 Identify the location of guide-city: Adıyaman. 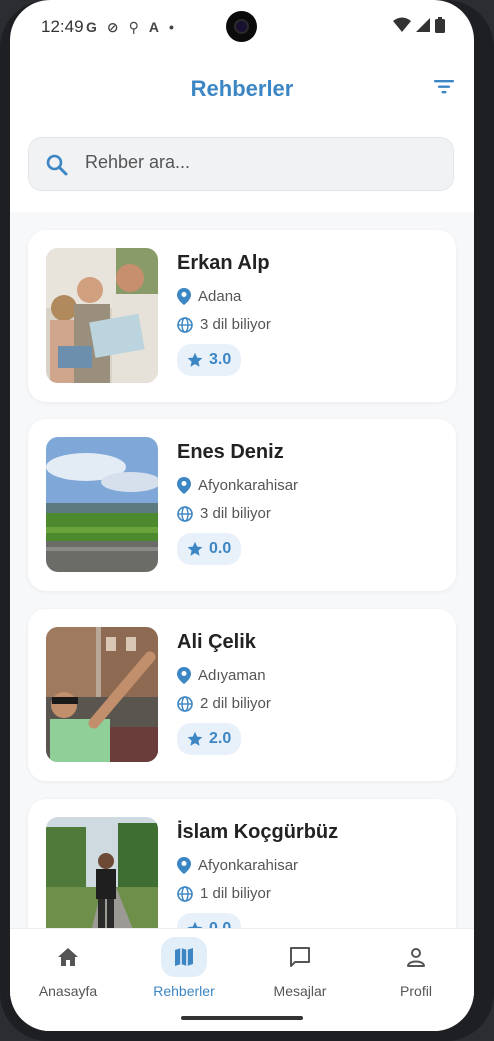
(232, 675).